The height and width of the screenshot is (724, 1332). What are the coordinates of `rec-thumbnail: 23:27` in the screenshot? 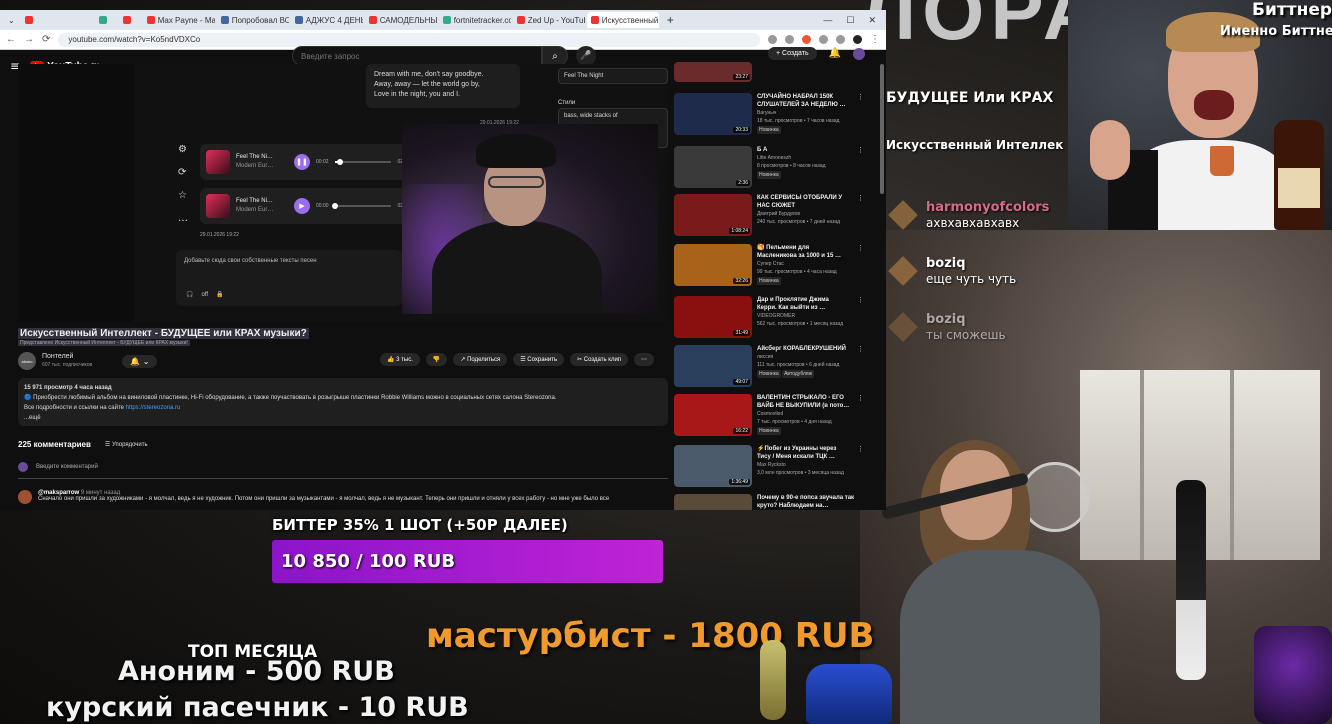 It's located at (713, 72).